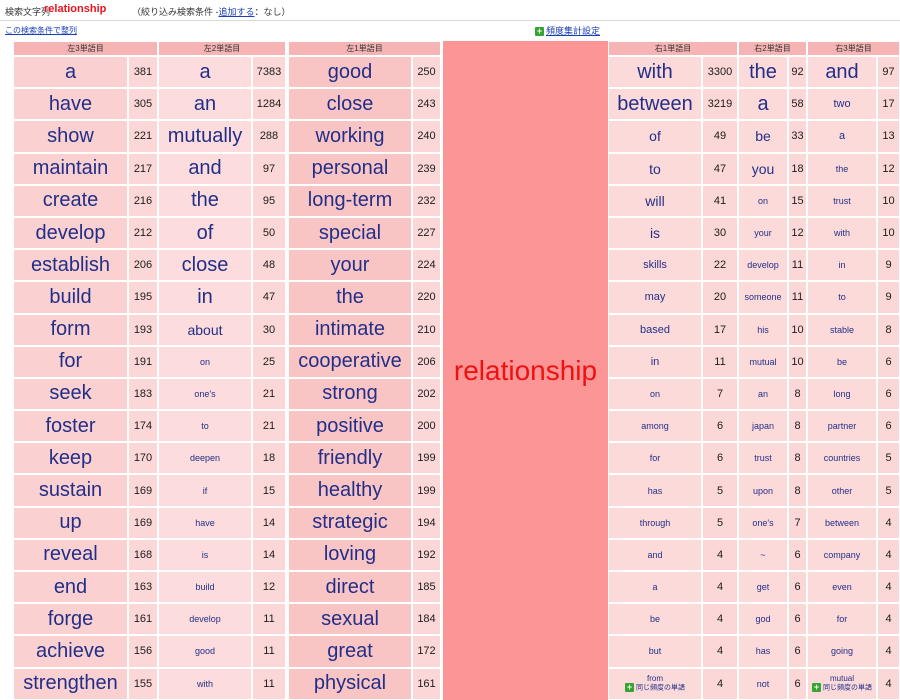 Image resolution: width=900 pixels, height=700 pixels. Describe the element at coordinates (70, 587) in the screenshot. I see `collocate-word: end` at that location.